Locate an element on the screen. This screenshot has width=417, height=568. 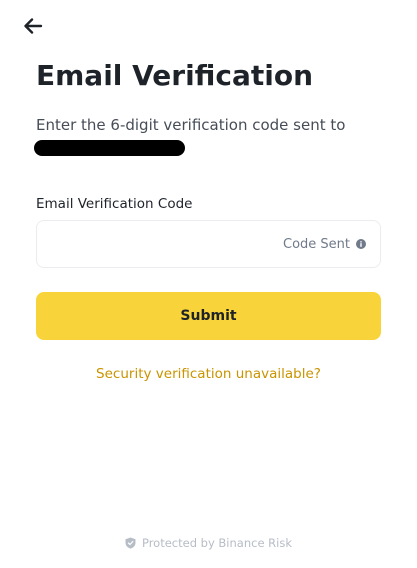
shield-icon is located at coordinates (130, 543).